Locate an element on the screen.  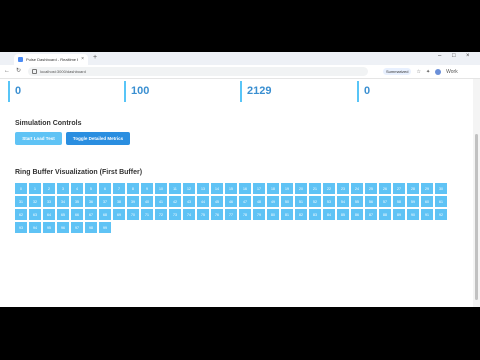
ring-buffer-heading: Ring Buffer Visualization (First Buffer) is located at coordinates (79, 172).